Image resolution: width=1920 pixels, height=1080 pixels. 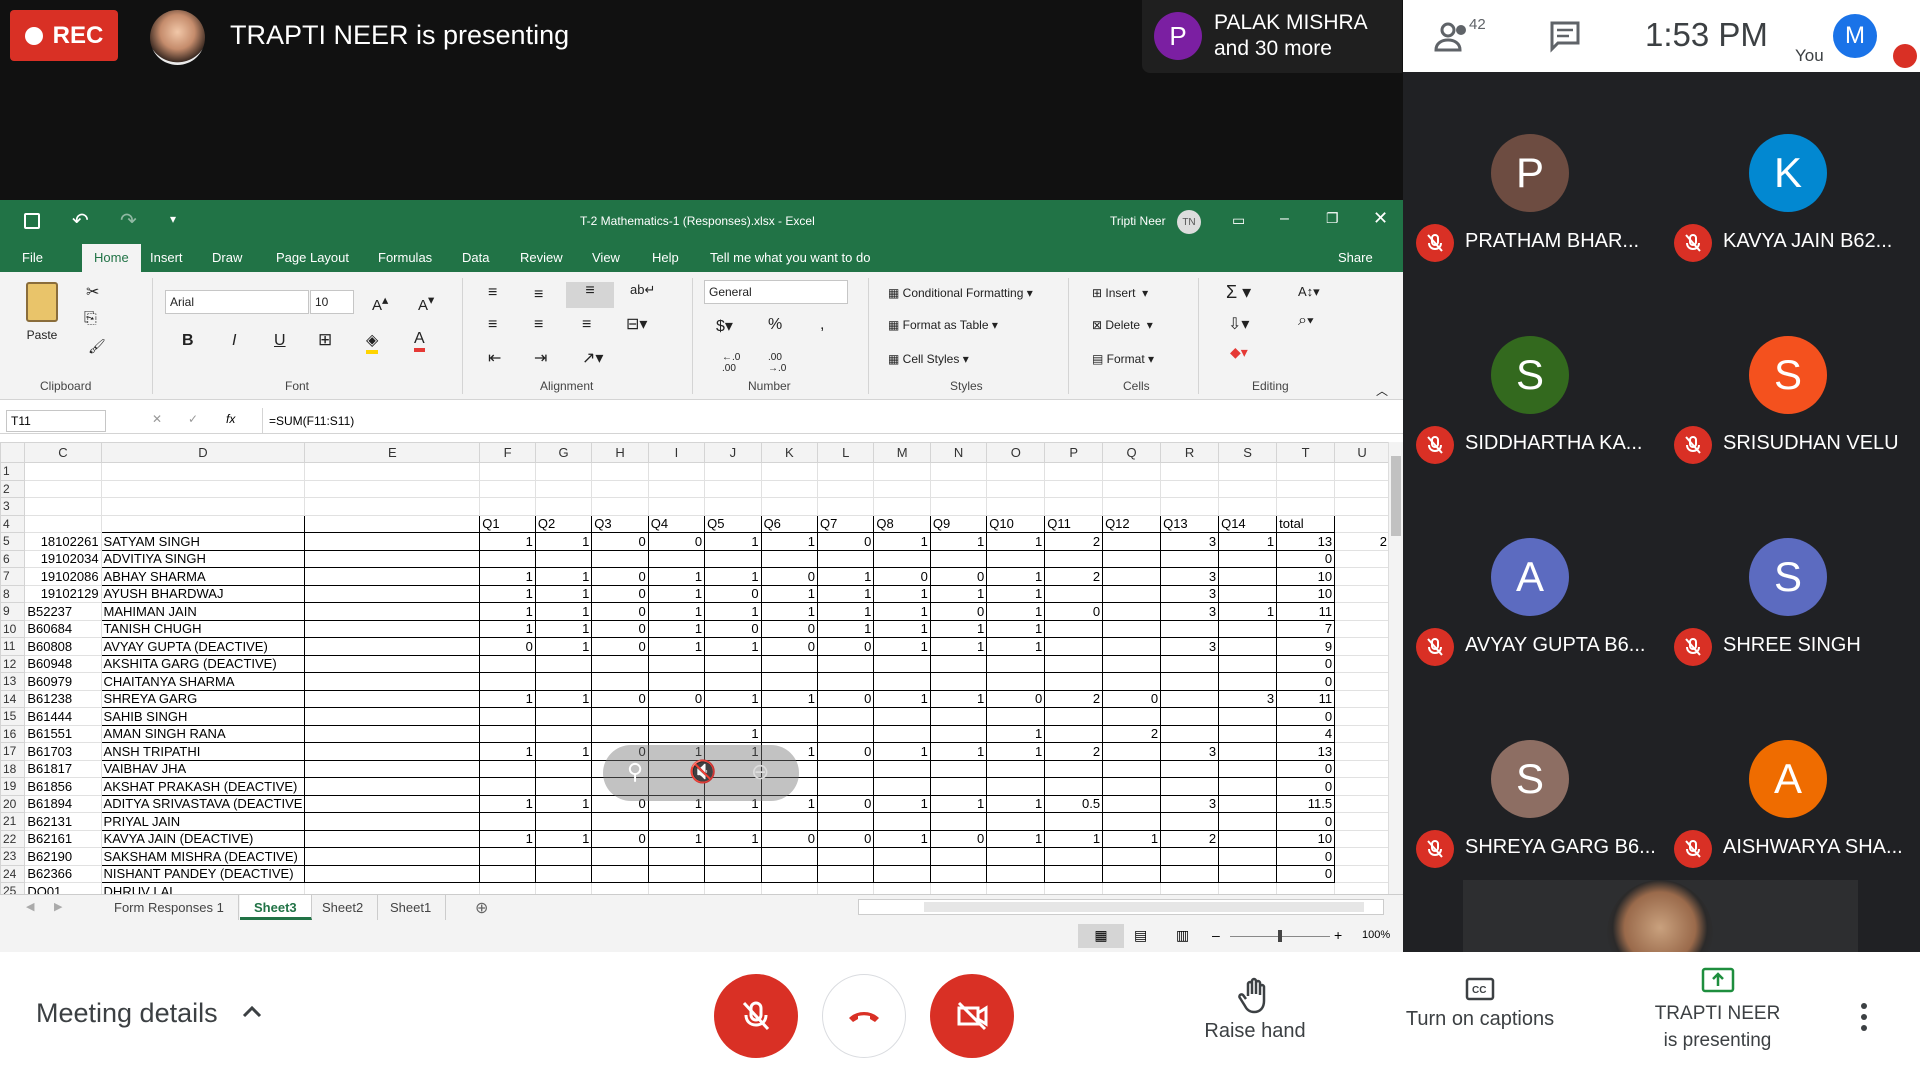 I want to click on cell: ADITYA SRIVASTAVA (DEACTIVE, so click(x=203, y=803).